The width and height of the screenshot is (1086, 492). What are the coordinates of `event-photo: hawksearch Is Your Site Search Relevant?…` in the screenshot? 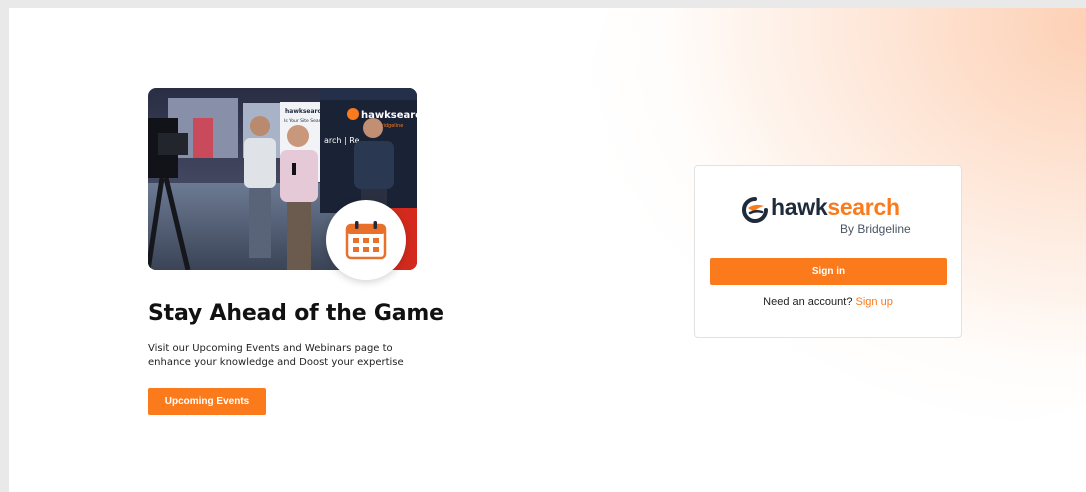 It's located at (282, 184).